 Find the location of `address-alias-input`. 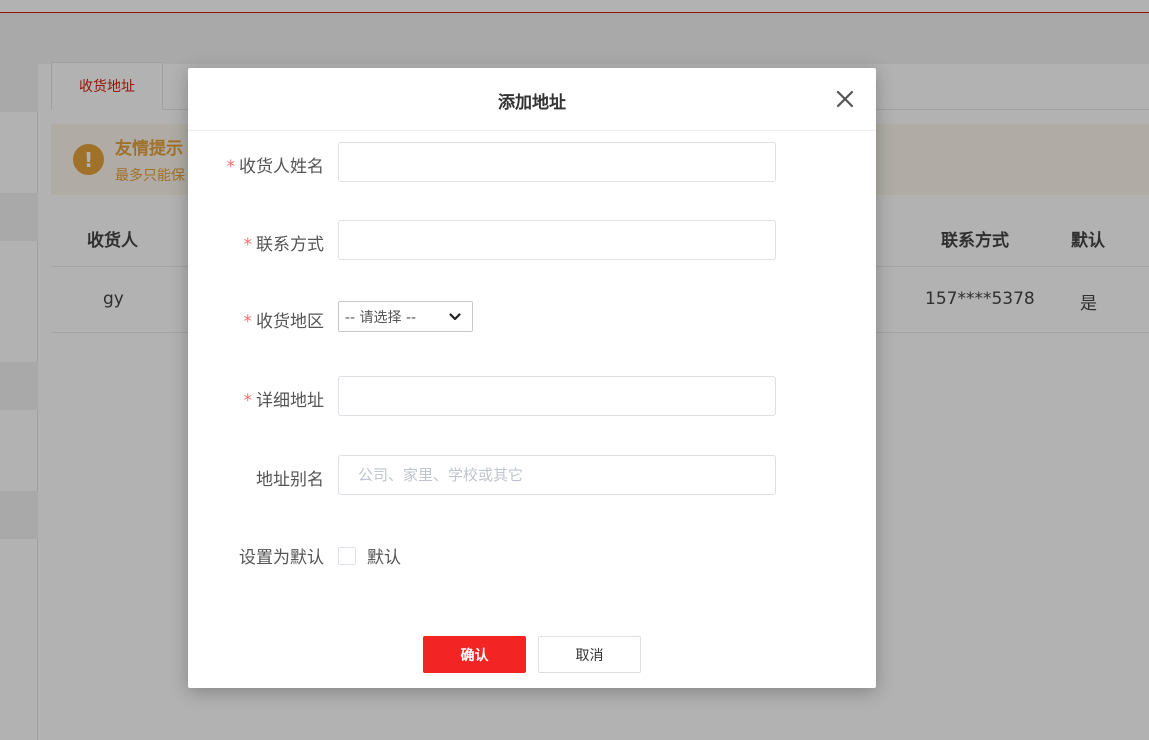

address-alias-input is located at coordinates (557, 475).